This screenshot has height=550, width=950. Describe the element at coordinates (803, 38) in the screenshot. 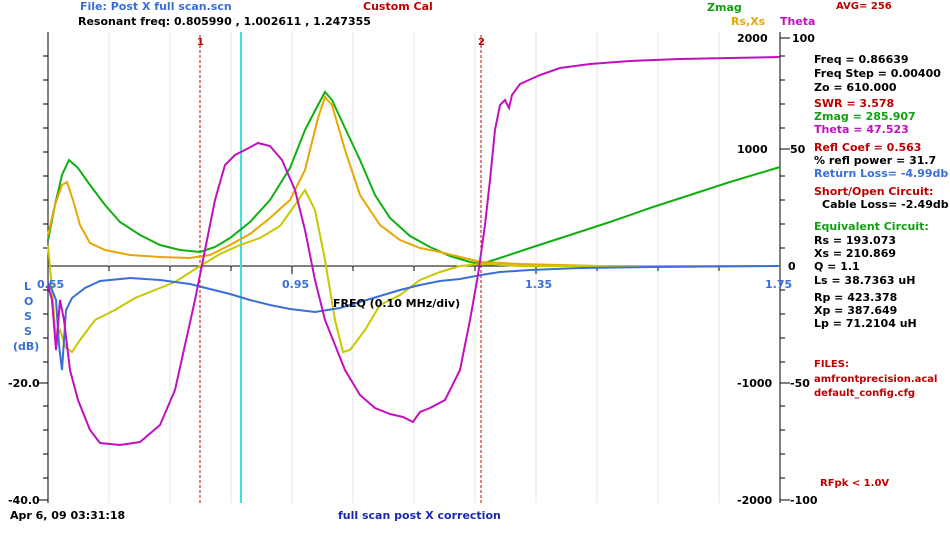

I see `theta-tick-100: 100` at that location.